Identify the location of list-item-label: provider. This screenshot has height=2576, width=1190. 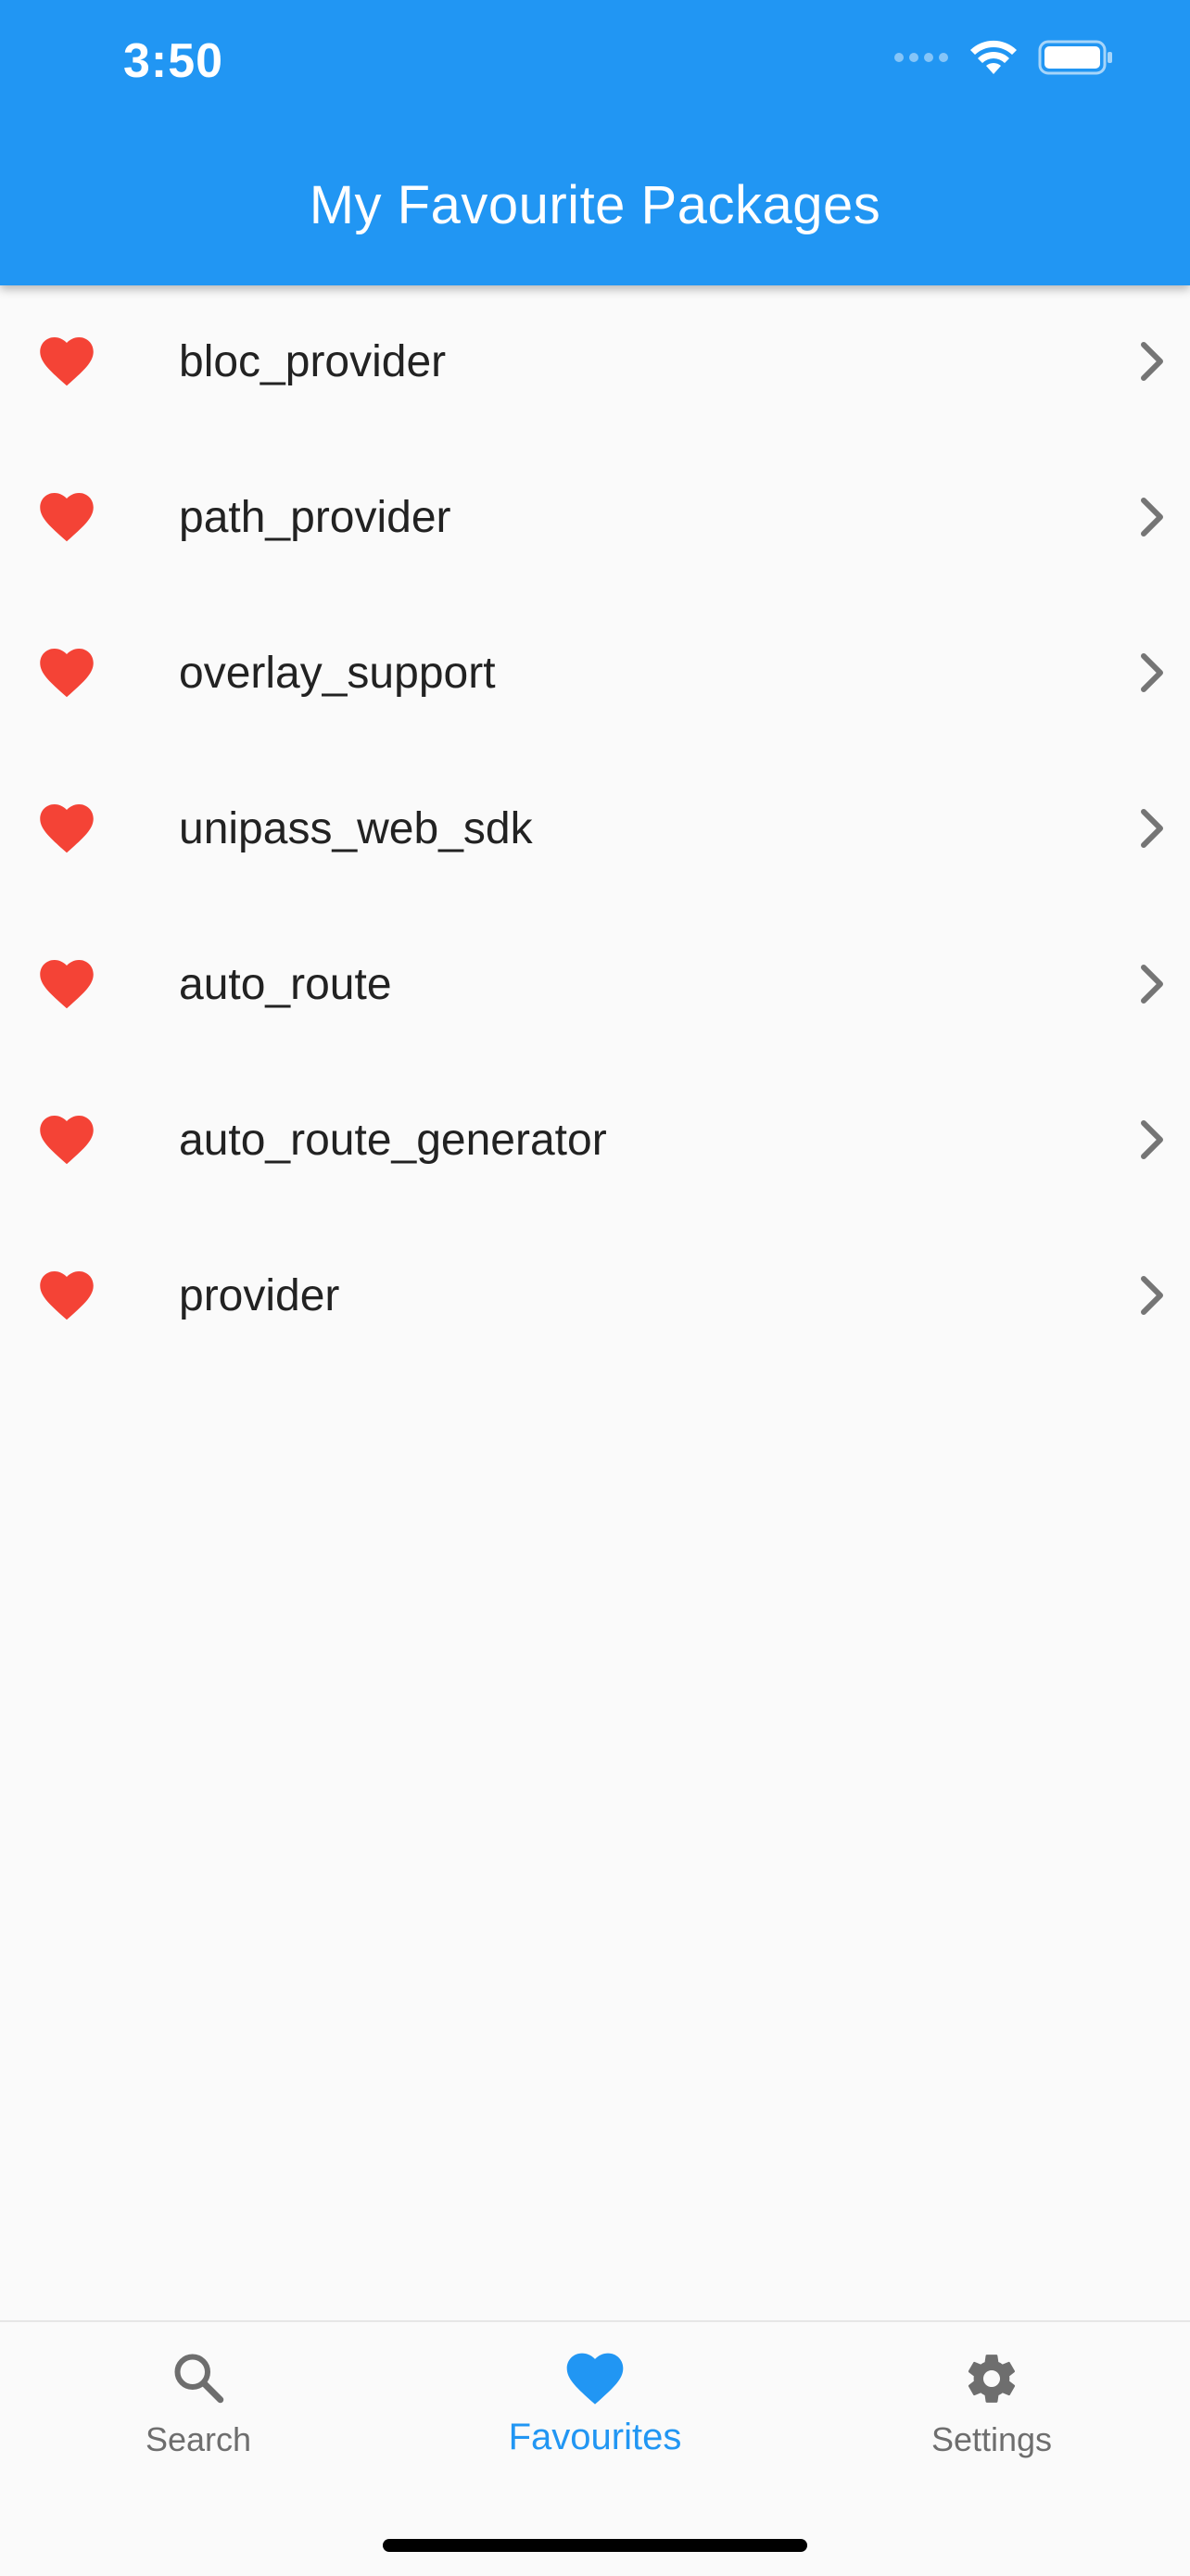
(259, 1295).